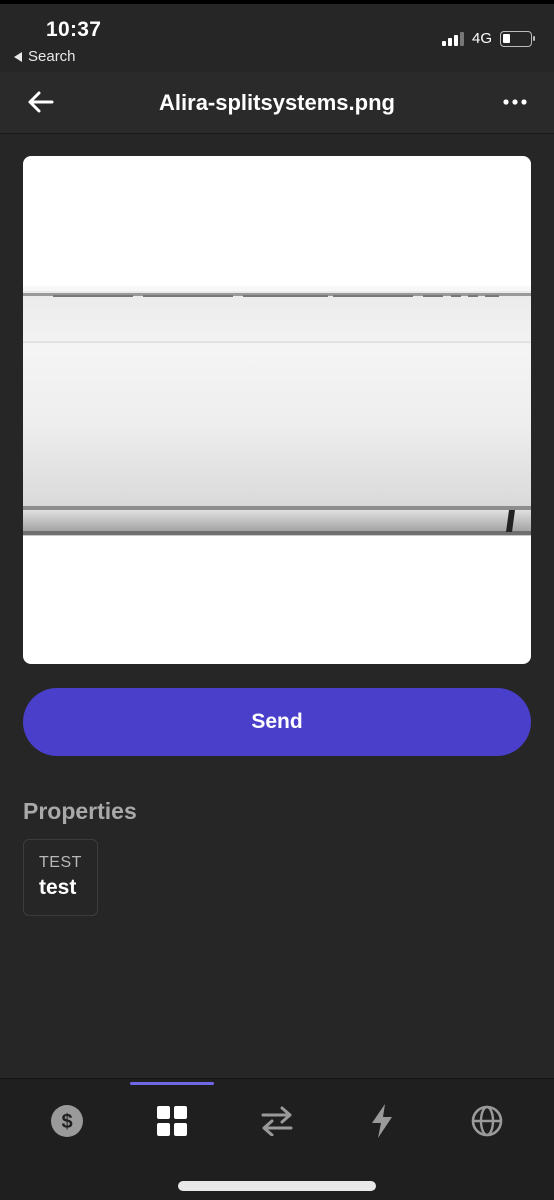  What do you see at coordinates (52, 56) in the screenshot?
I see `back-to-app-label: Search` at bounding box center [52, 56].